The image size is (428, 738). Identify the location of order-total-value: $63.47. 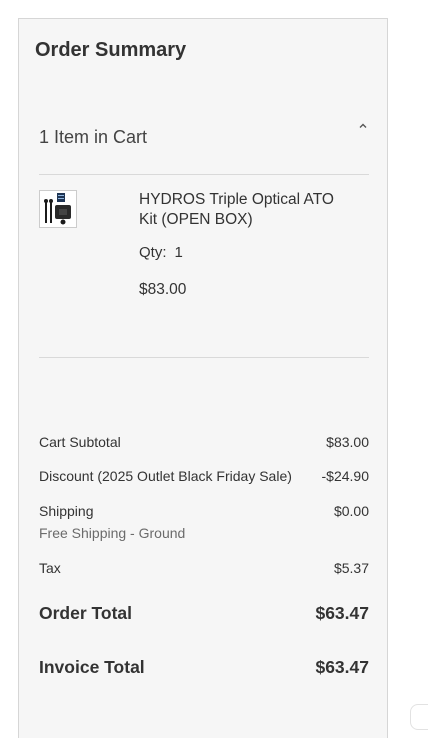
(342, 613).